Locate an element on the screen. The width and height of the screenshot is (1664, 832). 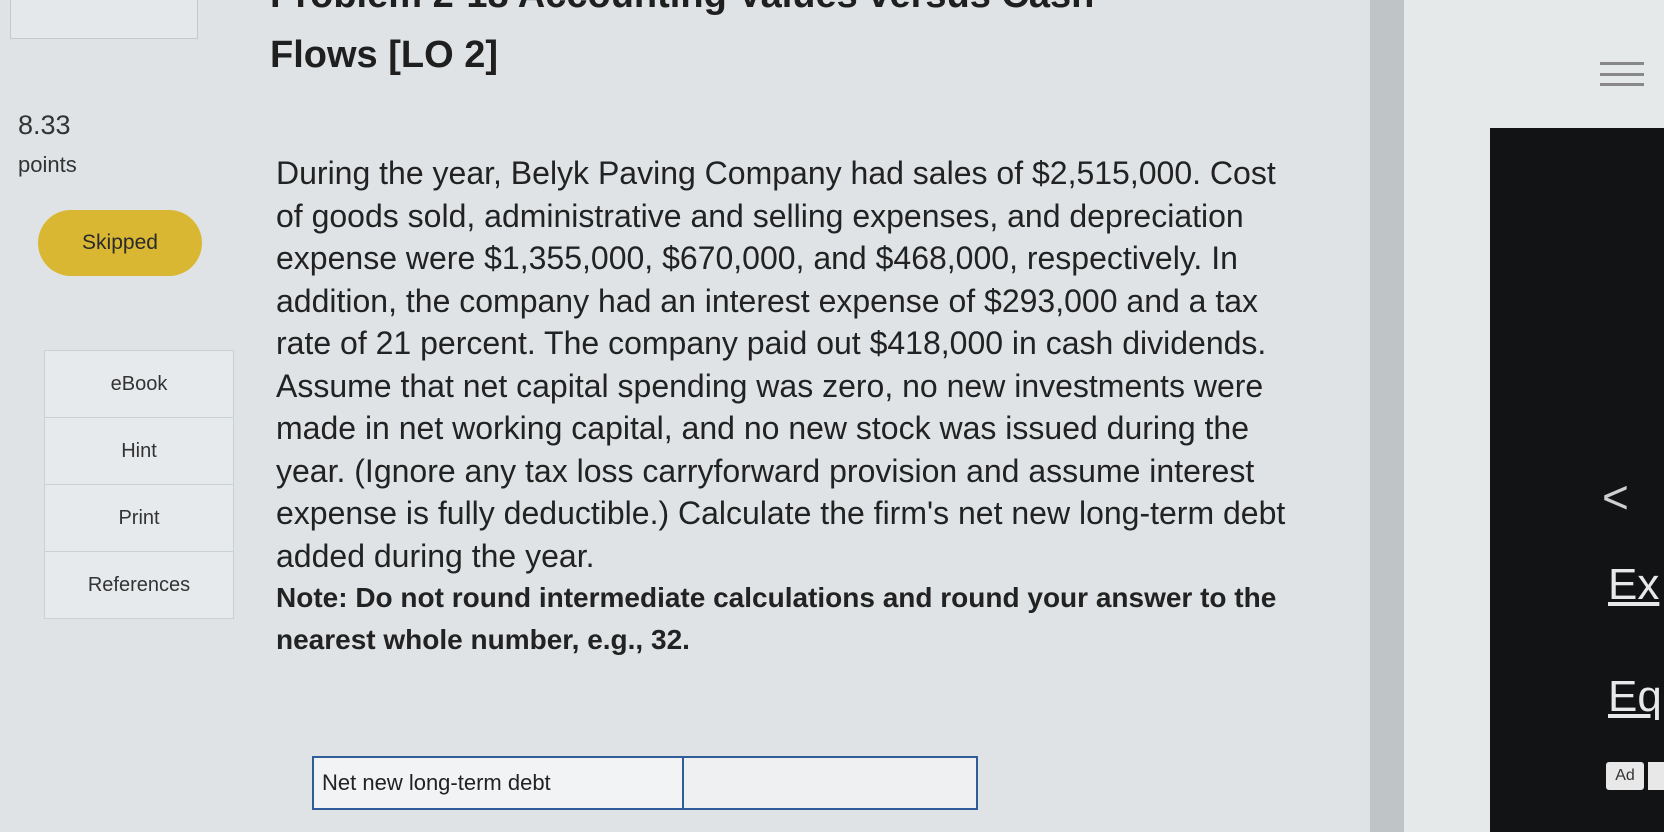
points-label: points is located at coordinates (47, 164).